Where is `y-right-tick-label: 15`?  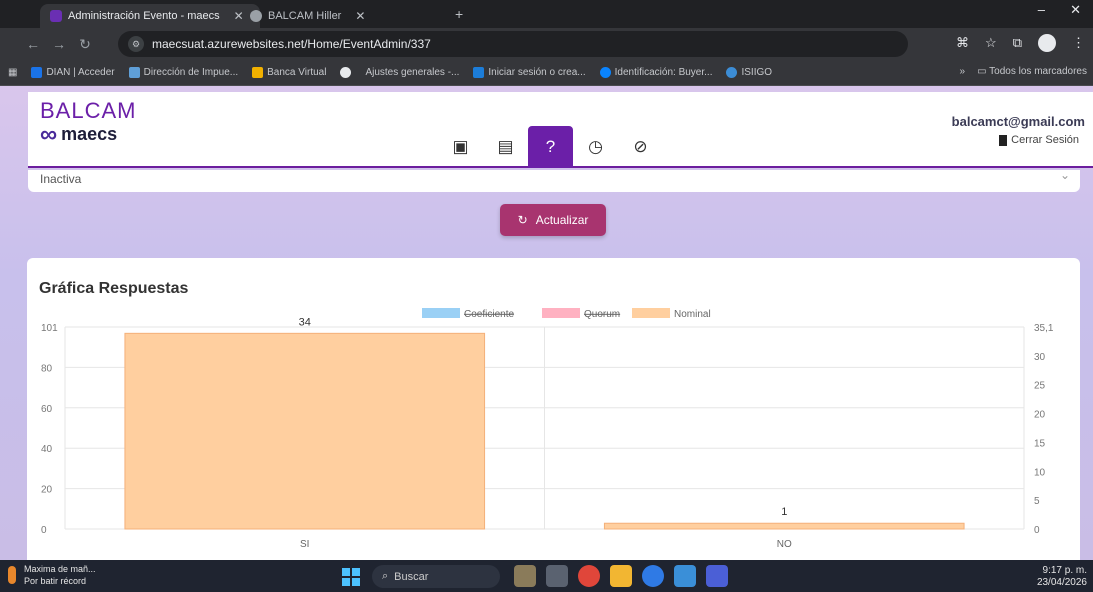 y-right-tick-label: 15 is located at coordinates (1040, 443).